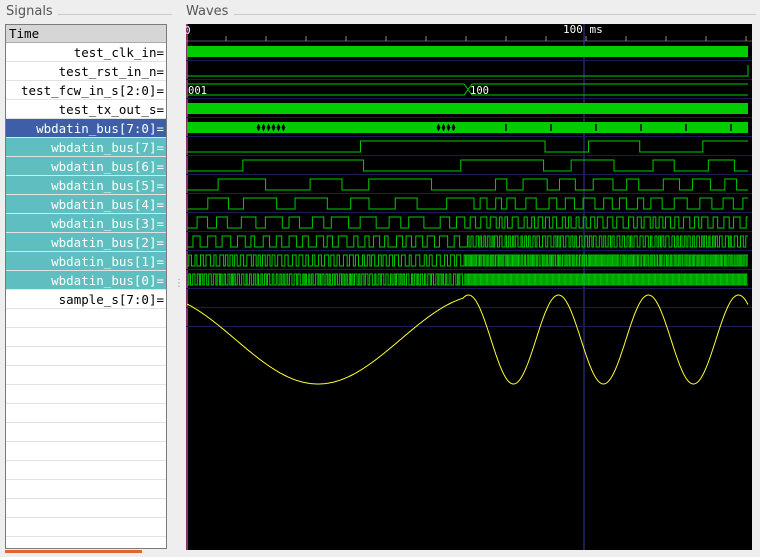 The width and height of the screenshot is (760, 557). Describe the element at coordinates (111, 71) in the screenshot. I see `signal-name: test_rst_in_n=` at that location.